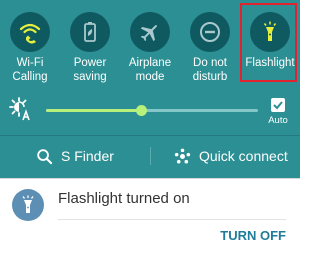  I want to click on checkmark-icon, so click(278, 105).